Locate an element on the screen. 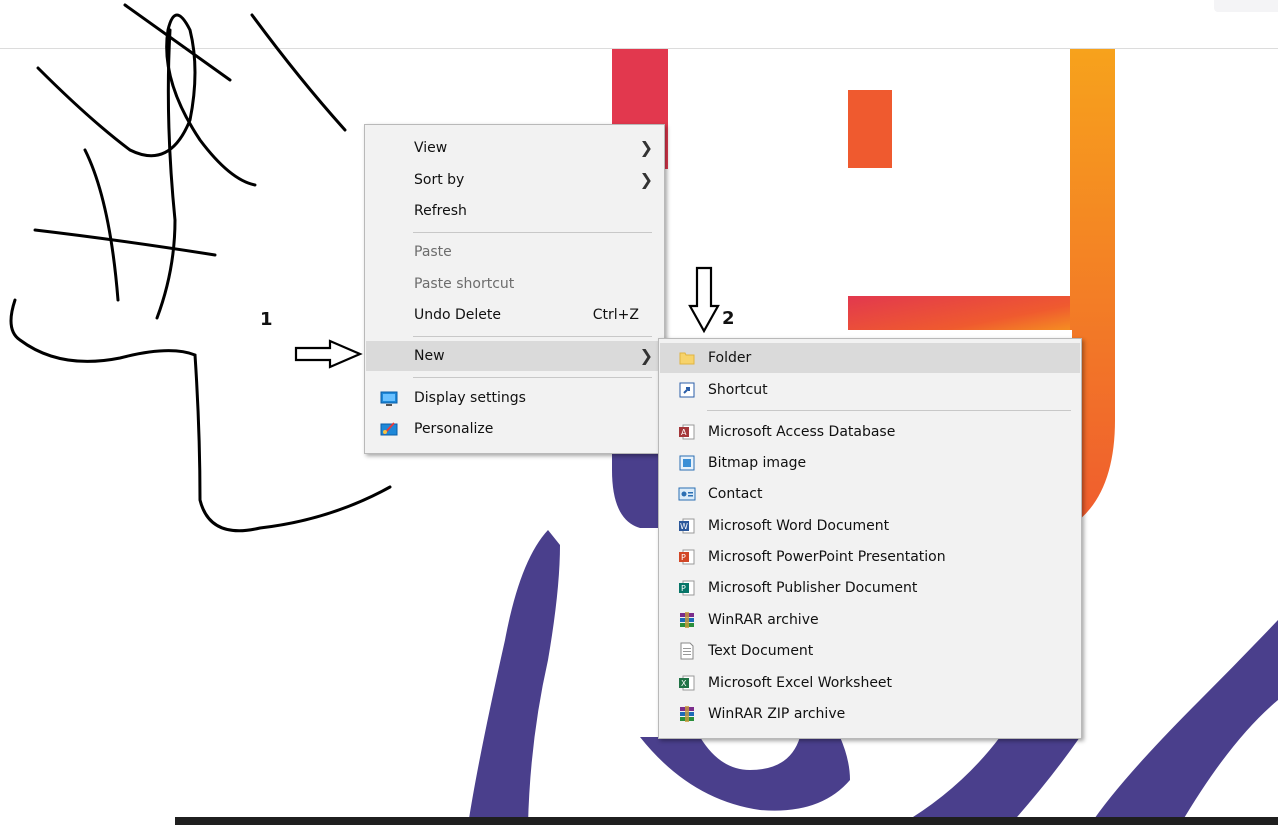 The width and height of the screenshot is (1278, 825). arrow-down-icon is located at coordinates (704, 300).